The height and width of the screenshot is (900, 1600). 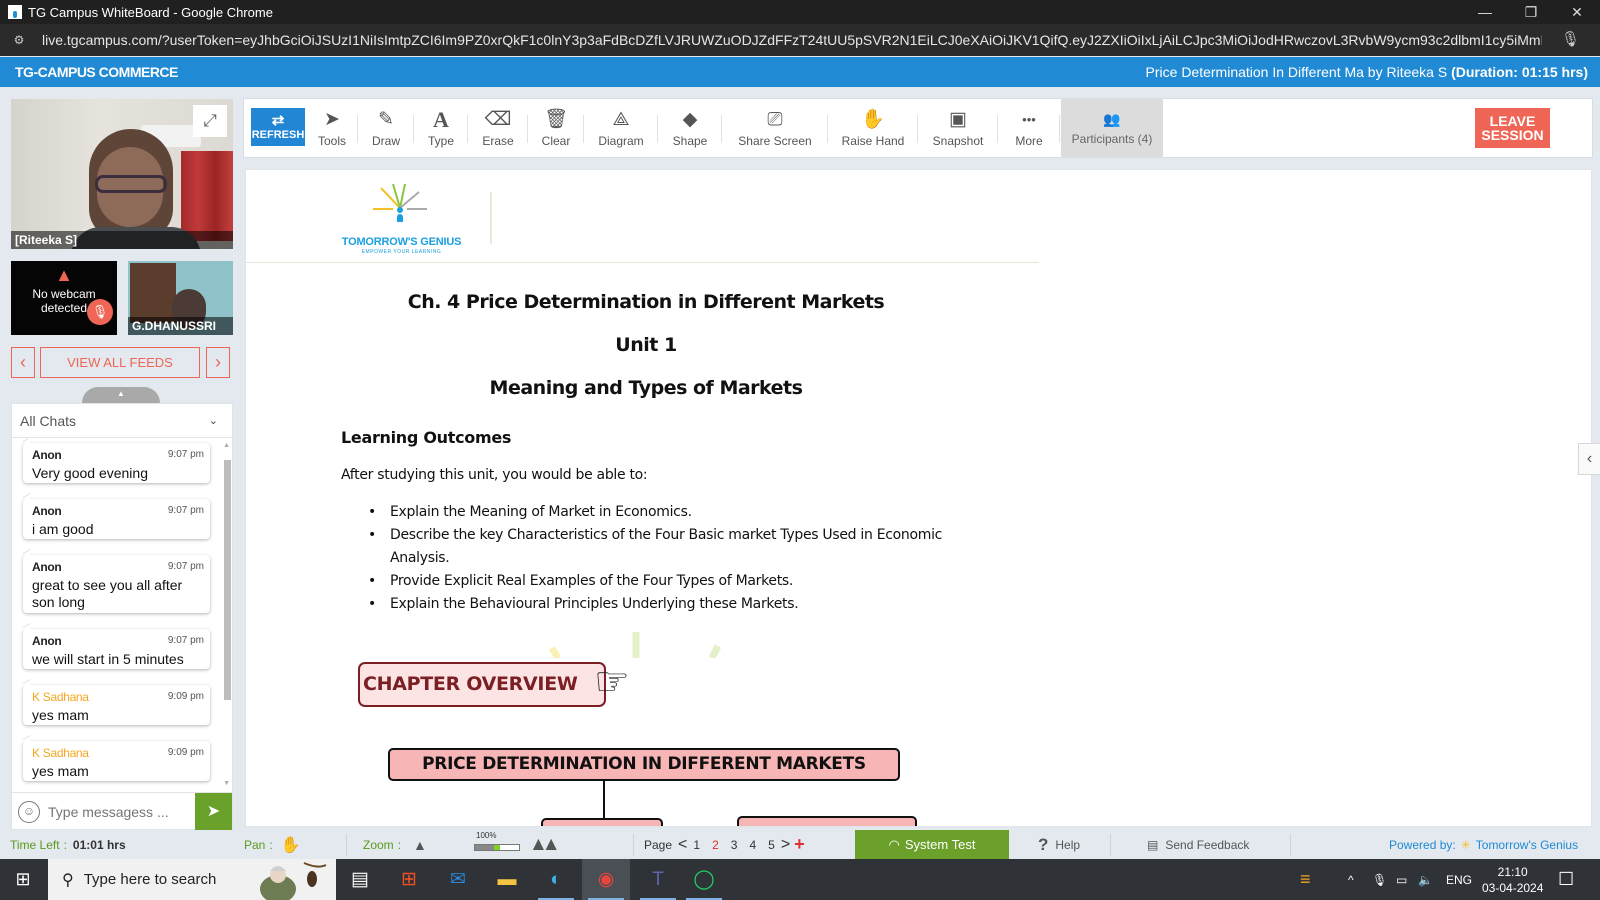 What do you see at coordinates (1459, 879) in the screenshot?
I see `input-language: ENG` at bounding box center [1459, 879].